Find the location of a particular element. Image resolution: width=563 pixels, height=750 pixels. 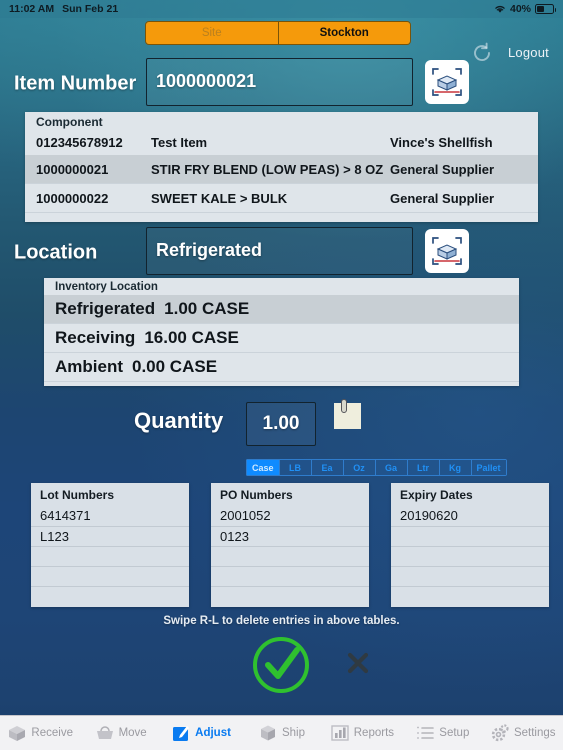

po-numbers-table: PO Numbers 2001052 0123 is located at coordinates (290, 545).